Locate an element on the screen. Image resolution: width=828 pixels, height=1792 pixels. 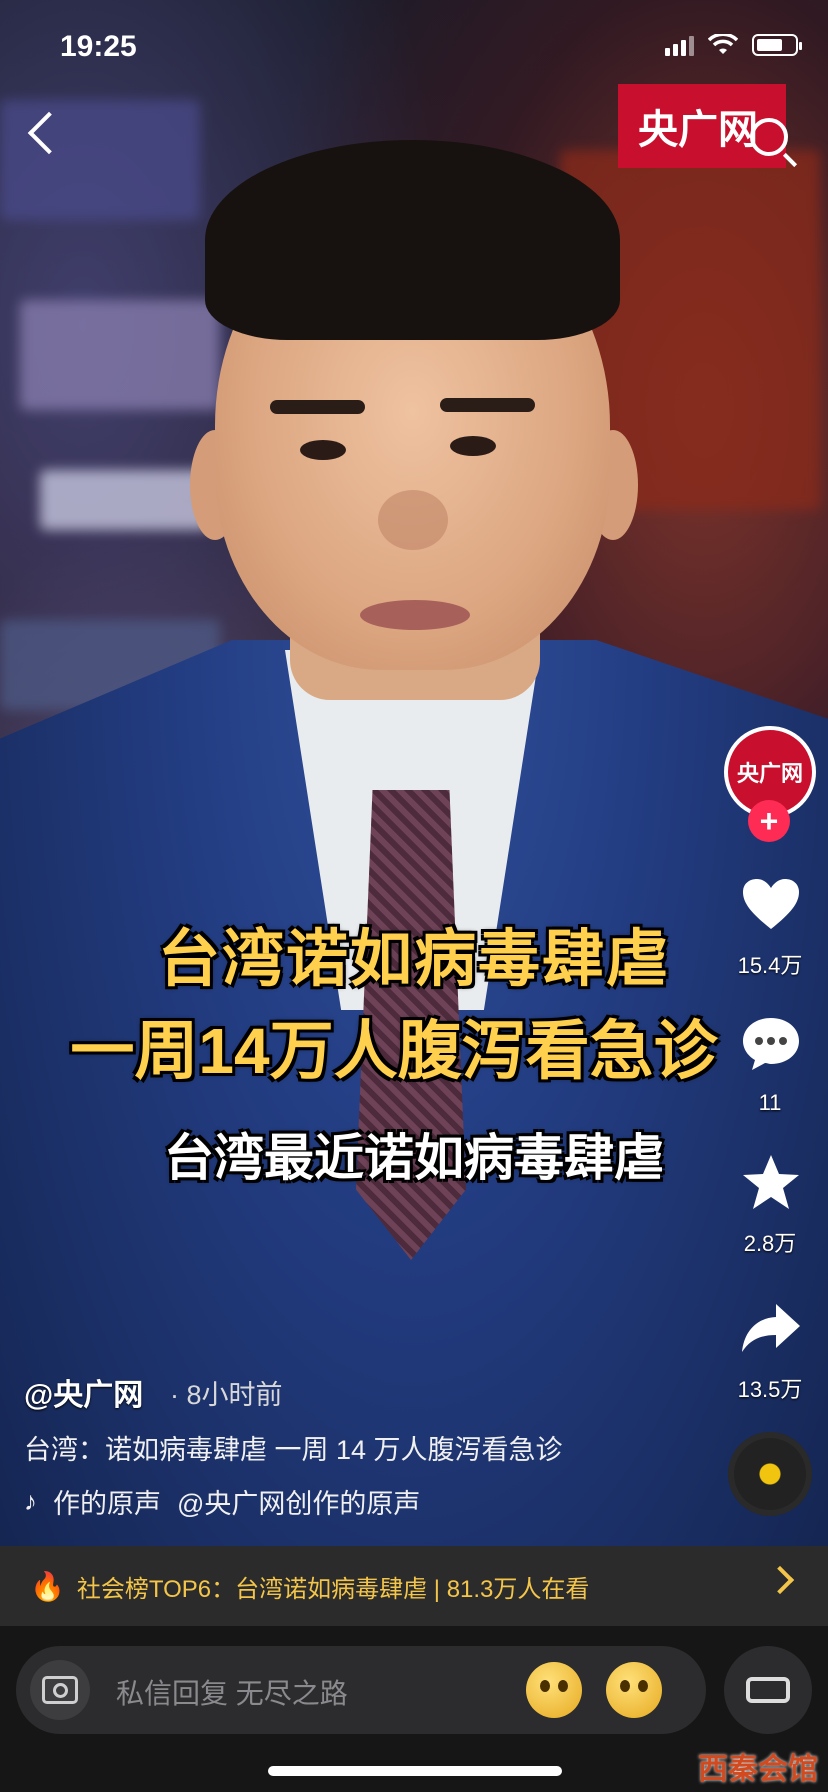
favorite-count: 2.8万 is located at coordinates (770, 1243).